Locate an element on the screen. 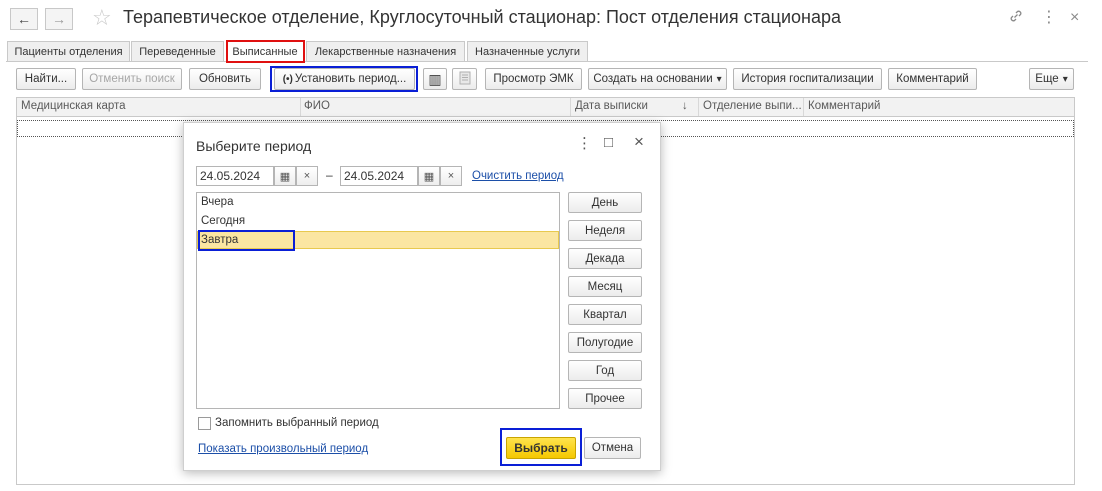 The height and width of the screenshot is (491, 1102). period-month-button: Месяц is located at coordinates (605, 286).